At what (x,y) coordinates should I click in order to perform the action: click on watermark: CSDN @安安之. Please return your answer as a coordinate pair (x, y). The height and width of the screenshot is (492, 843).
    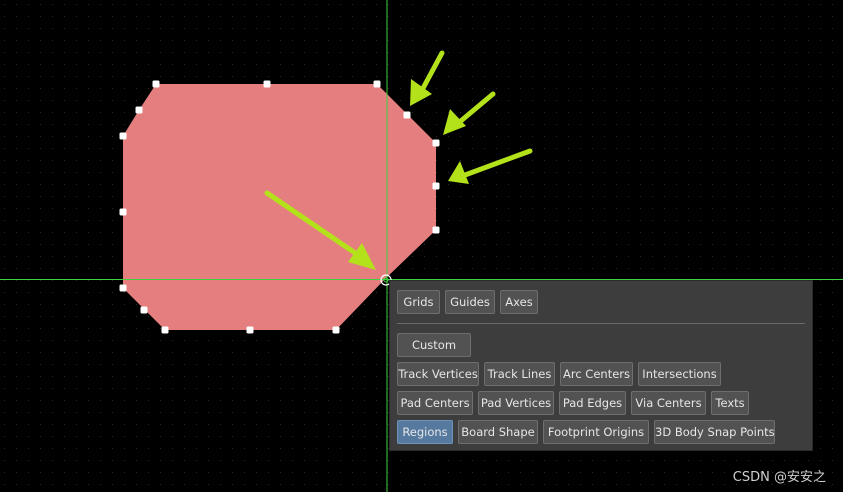
    Looking at the image, I should click on (779, 477).